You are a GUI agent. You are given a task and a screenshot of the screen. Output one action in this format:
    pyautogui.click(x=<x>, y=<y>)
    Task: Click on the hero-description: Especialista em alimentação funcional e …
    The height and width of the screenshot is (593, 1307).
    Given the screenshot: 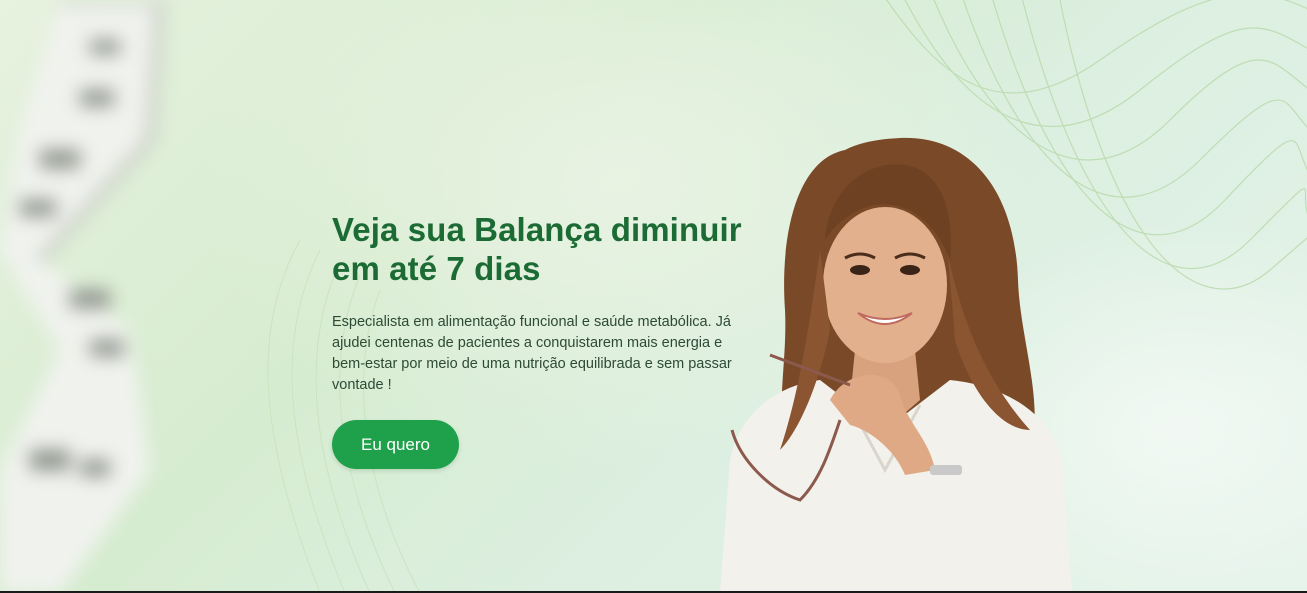 What is the action you would take?
    pyautogui.click(x=532, y=353)
    